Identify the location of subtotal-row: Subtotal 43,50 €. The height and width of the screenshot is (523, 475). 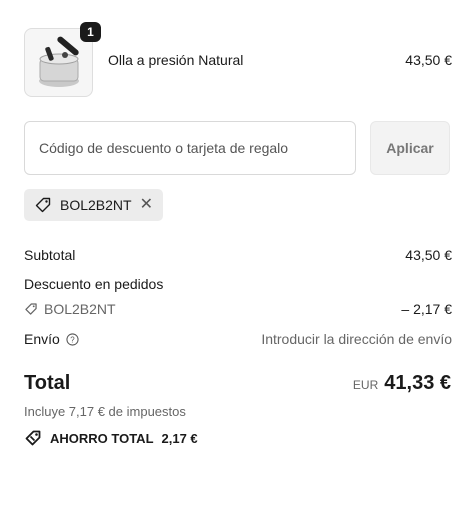
(238, 255).